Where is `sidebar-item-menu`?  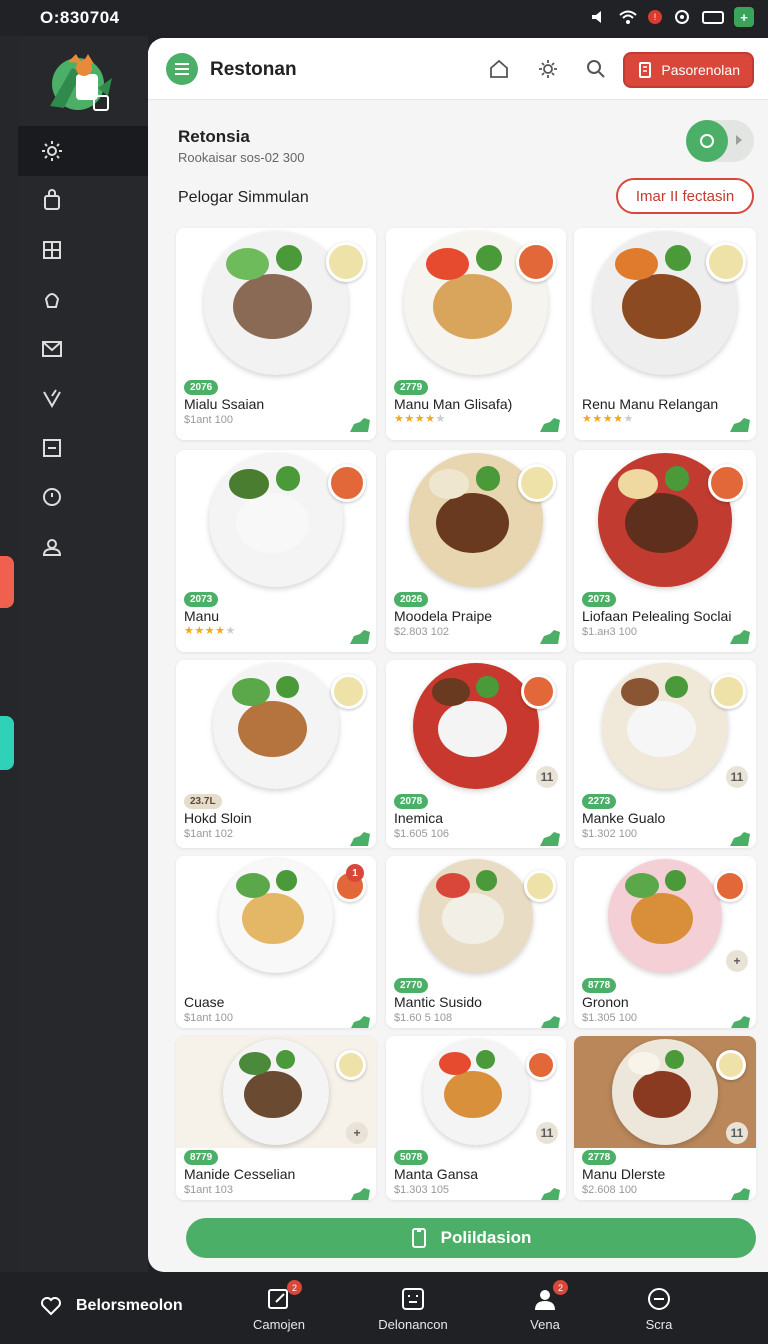
sidebar-item-menu is located at coordinates (83, 250).